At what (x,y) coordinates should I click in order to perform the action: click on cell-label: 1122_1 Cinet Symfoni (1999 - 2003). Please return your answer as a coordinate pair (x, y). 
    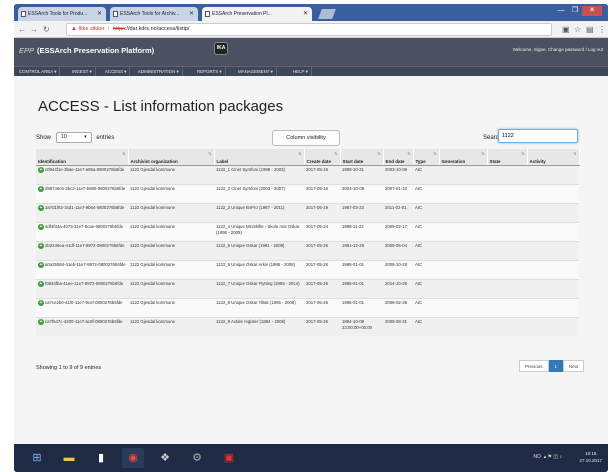
    Looking at the image, I should click on (259, 174).